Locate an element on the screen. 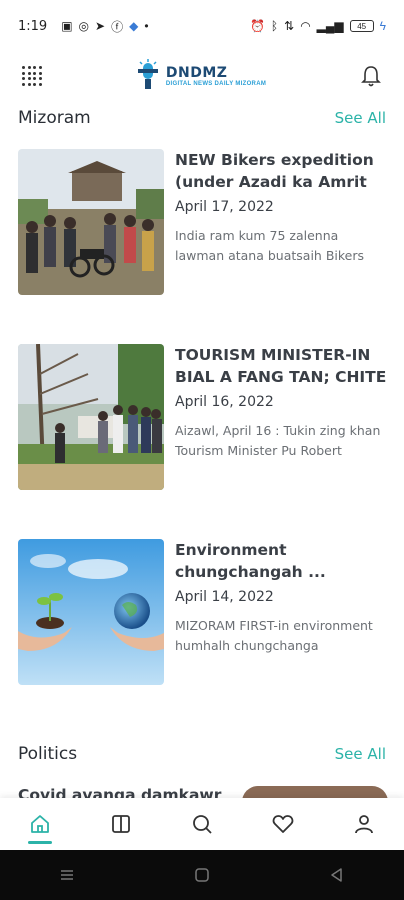 The image size is (404, 900). microphone-logo-icon is located at coordinates (147, 74).